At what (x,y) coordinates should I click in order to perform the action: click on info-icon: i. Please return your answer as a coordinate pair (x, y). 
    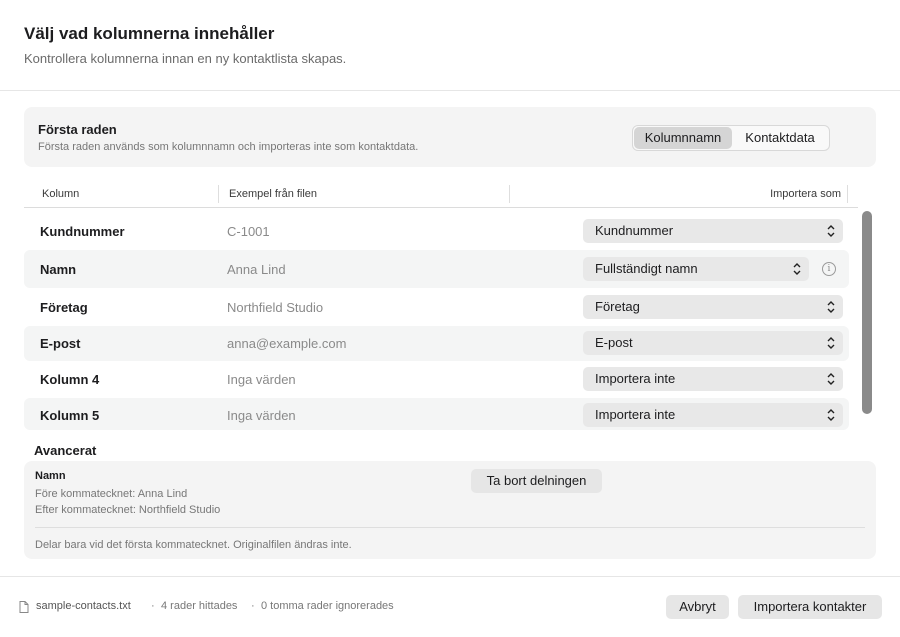
    Looking at the image, I should click on (829, 269).